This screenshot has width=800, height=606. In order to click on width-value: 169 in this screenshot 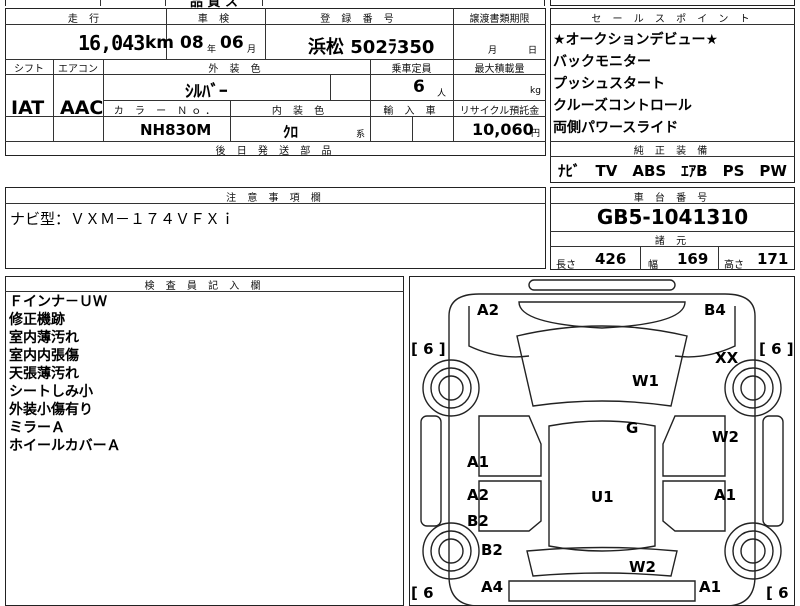, I will do `click(693, 259)`.